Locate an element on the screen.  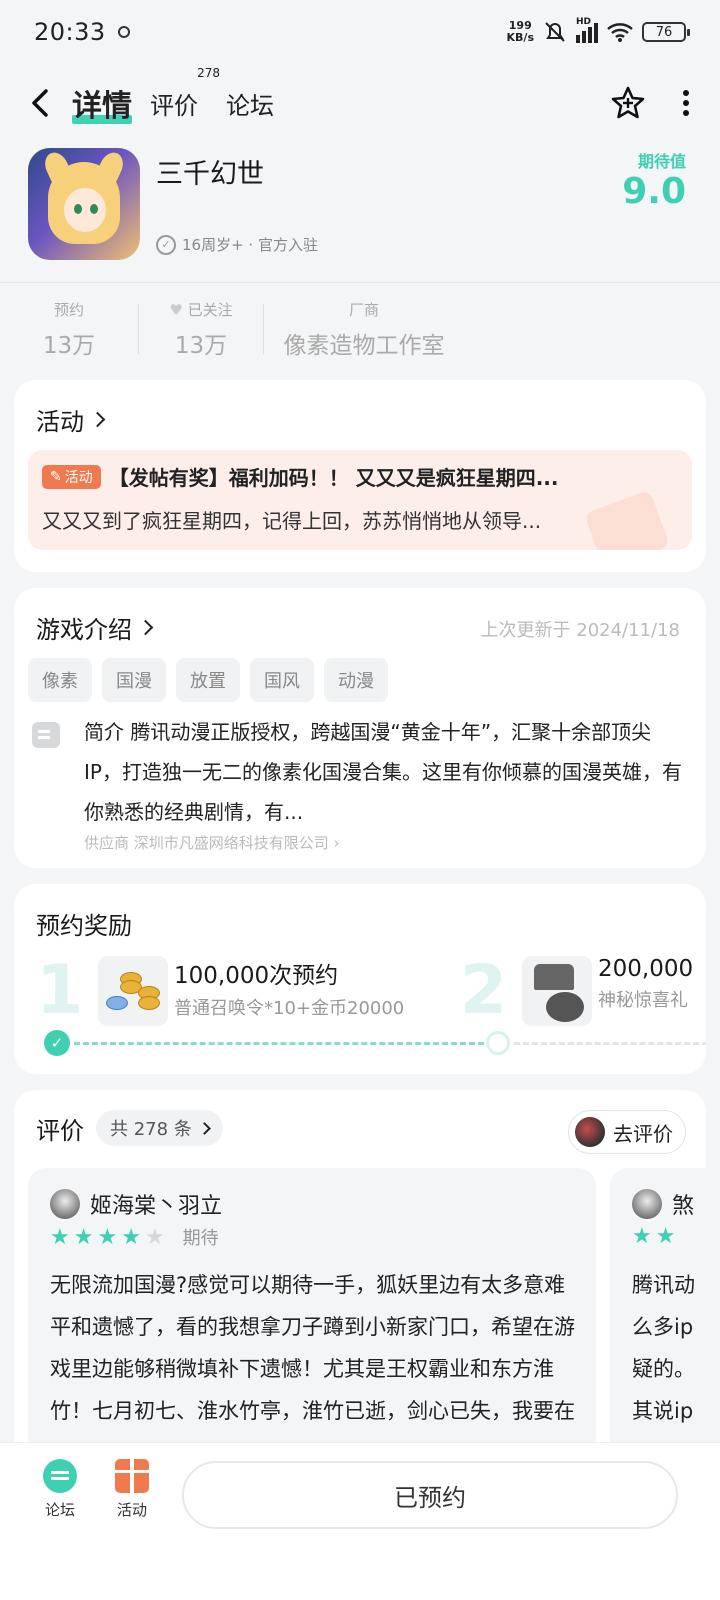
supplier-link: 供应商 深圳市凡盛网络科技有限公司 › is located at coordinates (212, 842).